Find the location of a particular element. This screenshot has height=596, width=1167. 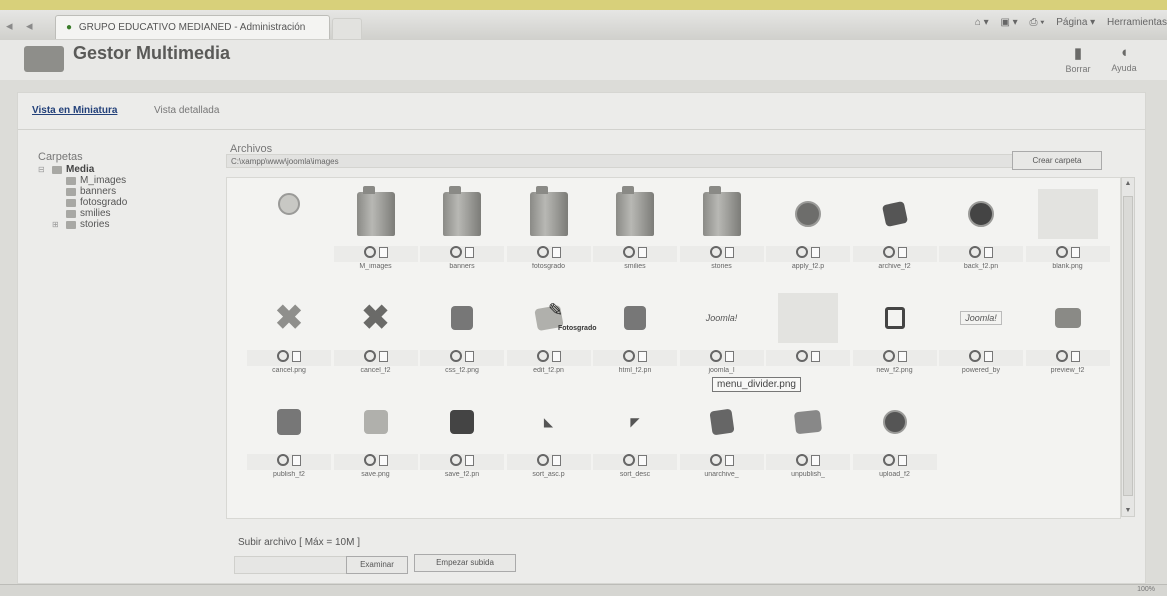

file-item: html_f2.pn is located at coordinates (635, 338).